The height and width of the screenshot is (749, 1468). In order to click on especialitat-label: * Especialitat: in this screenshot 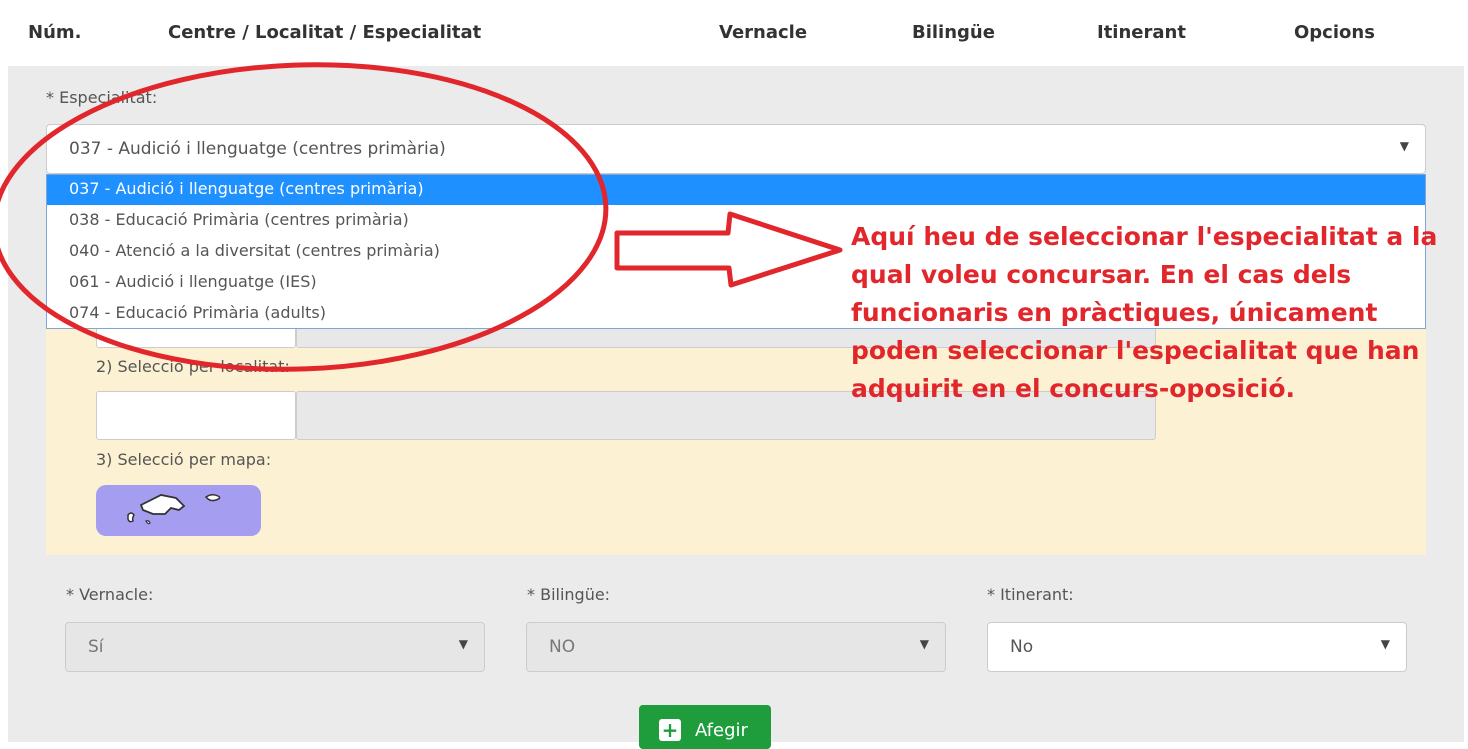, I will do `click(102, 97)`.